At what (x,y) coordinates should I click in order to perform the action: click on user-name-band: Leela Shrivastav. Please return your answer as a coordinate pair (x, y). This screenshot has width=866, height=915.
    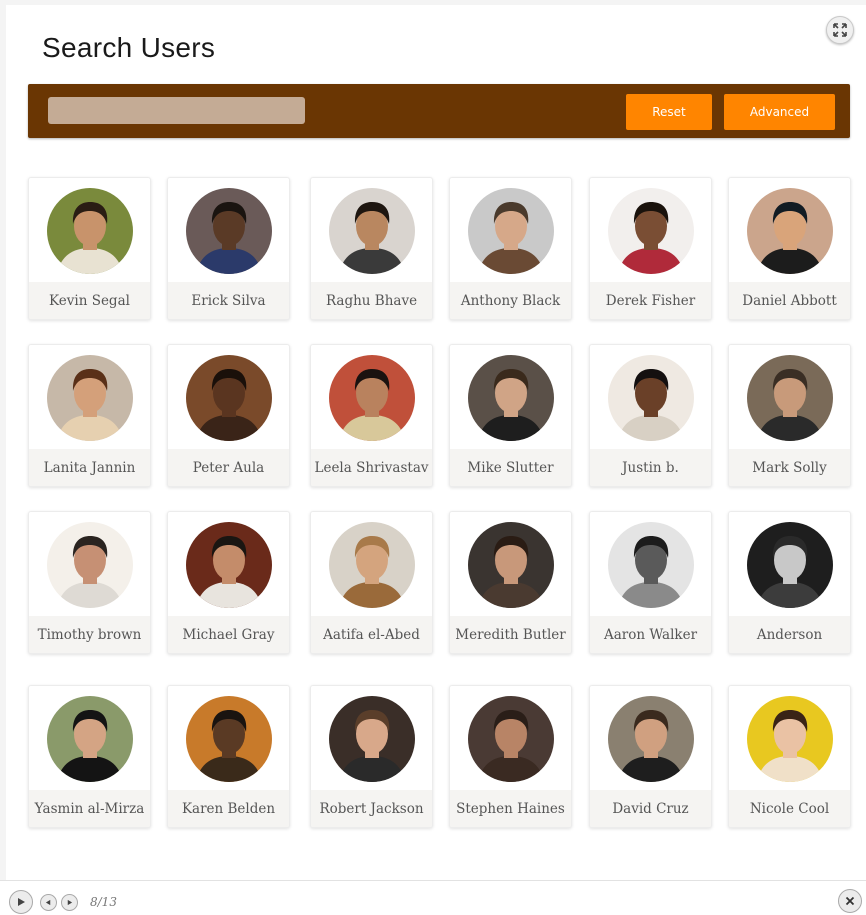
    Looking at the image, I should click on (371, 467).